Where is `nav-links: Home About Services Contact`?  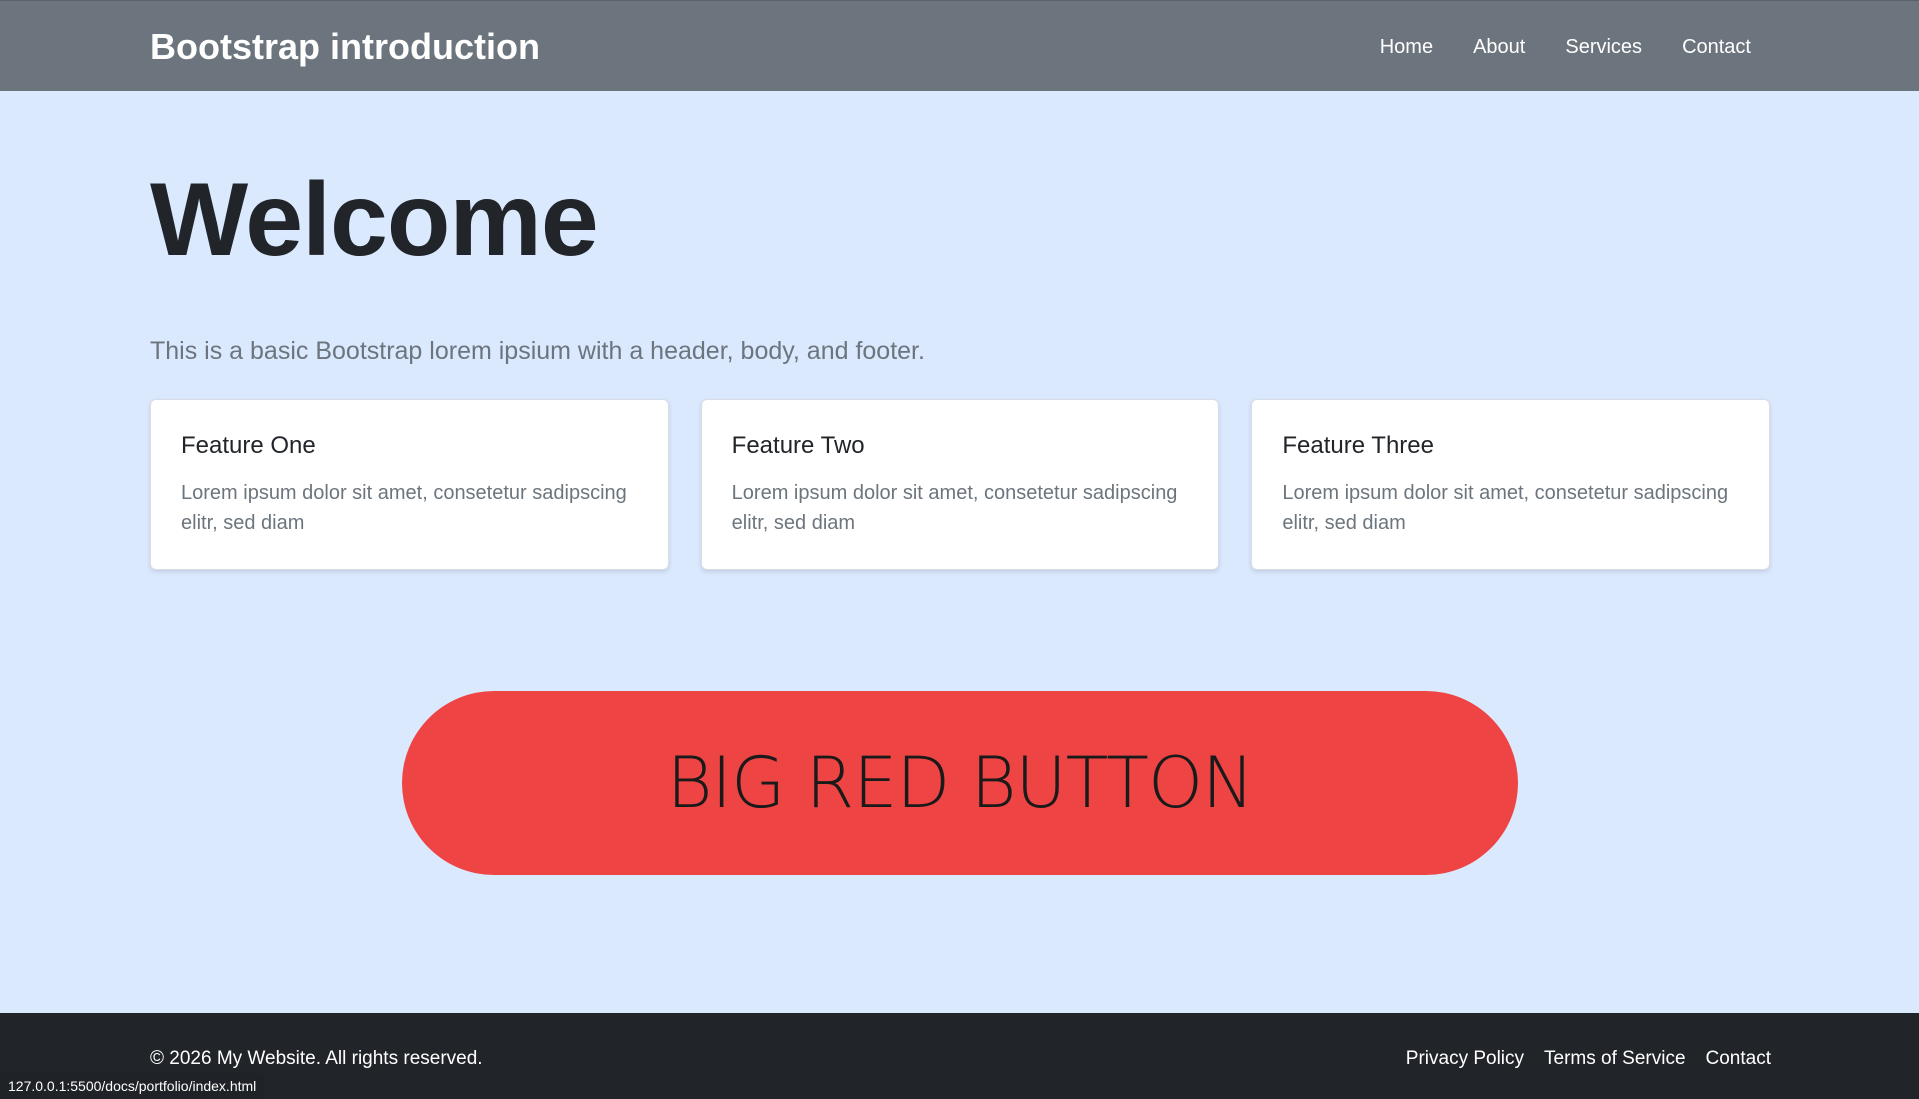
nav-links: Home About Services Contact is located at coordinates (1565, 47).